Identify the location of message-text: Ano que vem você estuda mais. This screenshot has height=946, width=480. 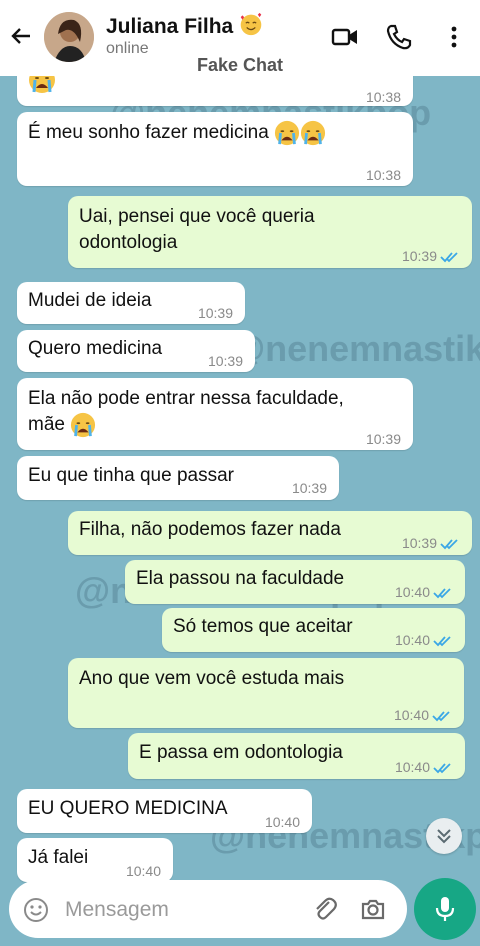
(212, 678).